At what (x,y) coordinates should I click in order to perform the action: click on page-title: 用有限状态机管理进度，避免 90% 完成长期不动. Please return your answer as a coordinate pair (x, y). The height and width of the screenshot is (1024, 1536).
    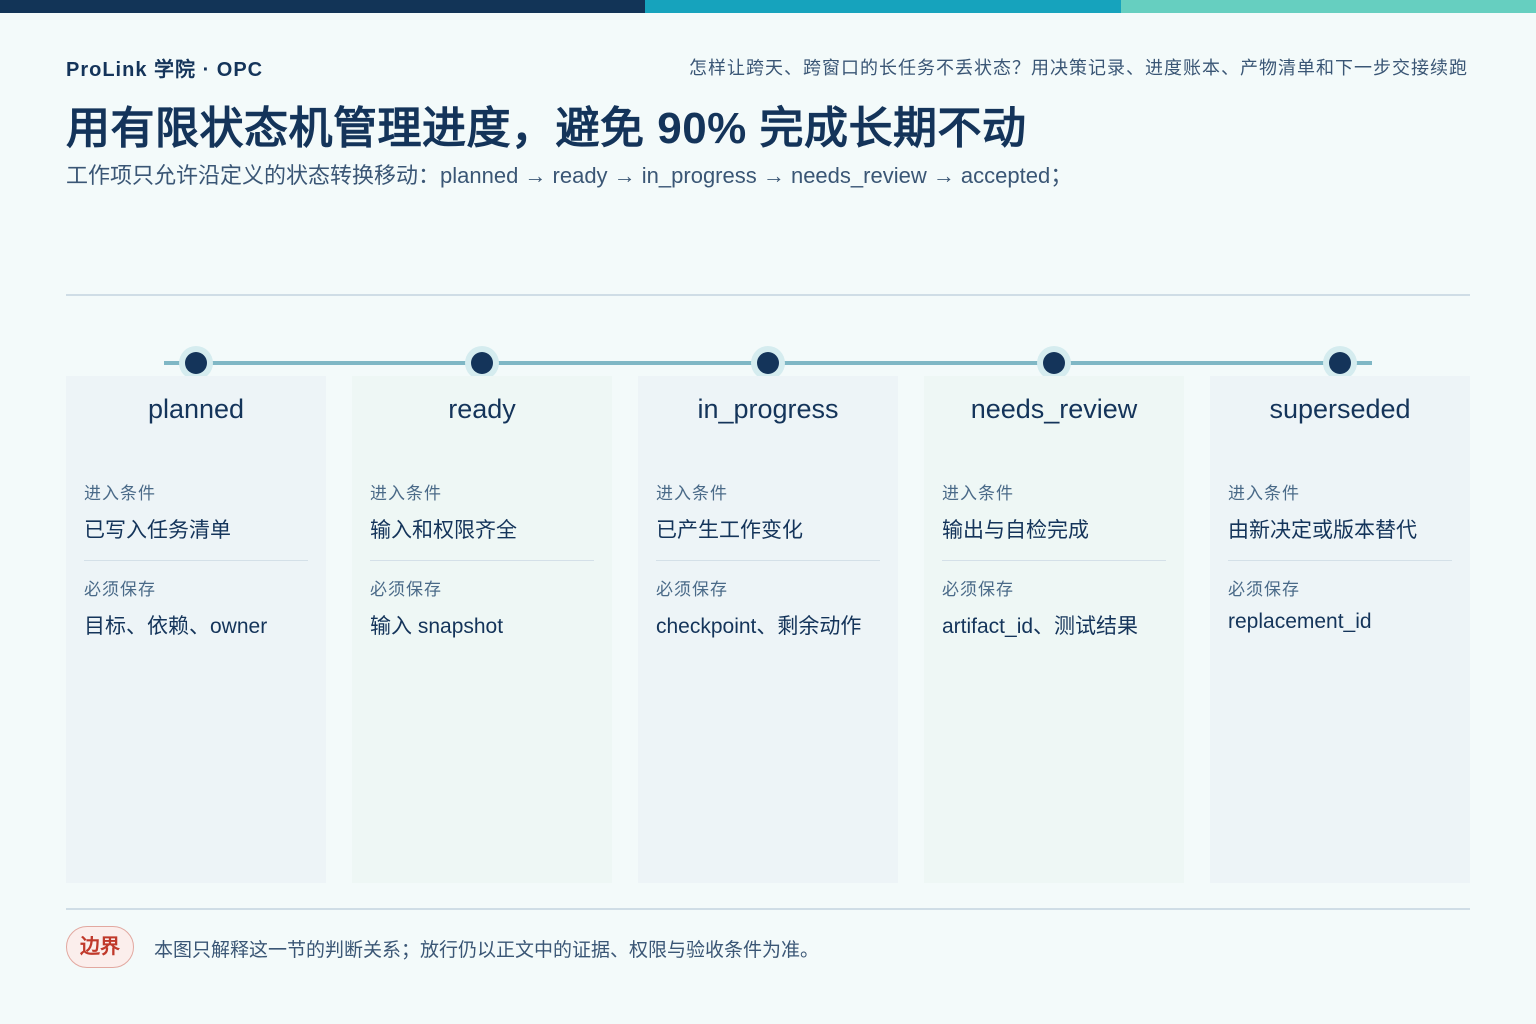
    Looking at the image, I should click on (546, 128).